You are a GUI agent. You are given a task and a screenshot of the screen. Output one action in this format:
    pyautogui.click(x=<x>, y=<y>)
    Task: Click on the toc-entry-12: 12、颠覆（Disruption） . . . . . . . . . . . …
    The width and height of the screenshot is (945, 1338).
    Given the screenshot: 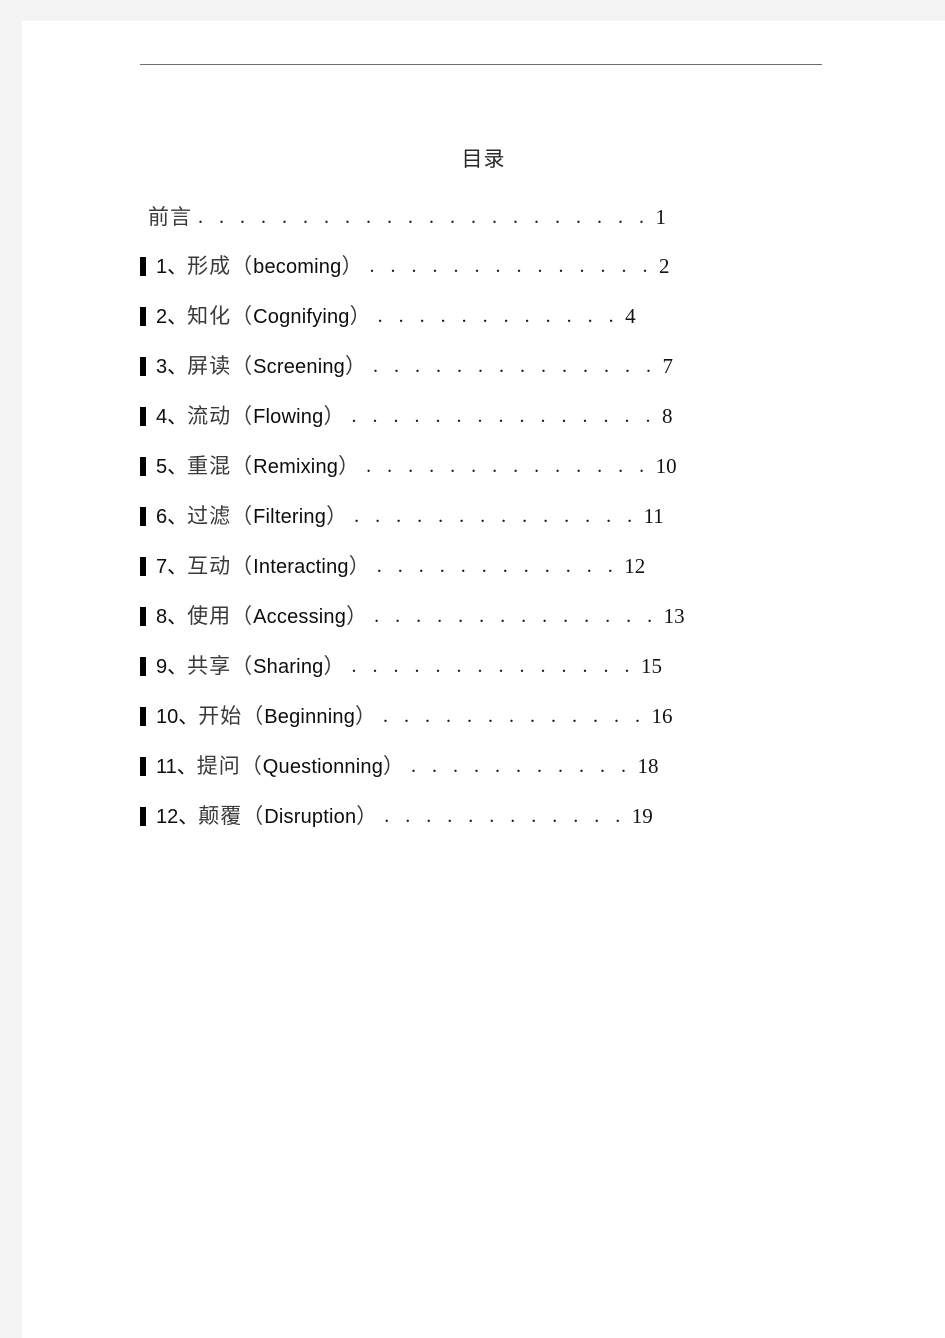 What is the action you would take?
    pyautogui.click(x=490, y=816)
    